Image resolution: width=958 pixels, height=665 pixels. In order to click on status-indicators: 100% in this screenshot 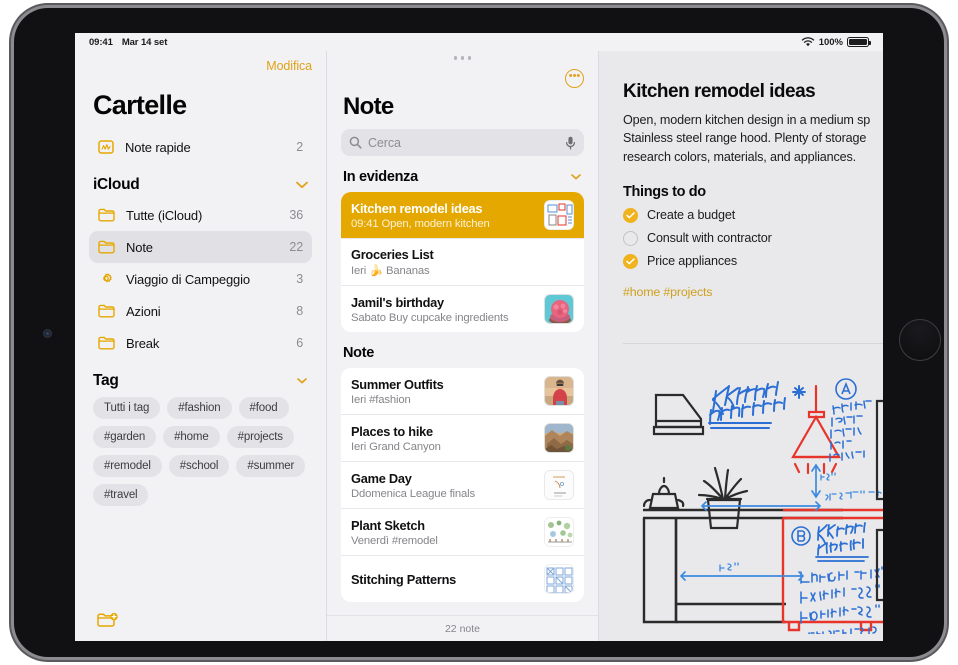, I will do `click(836, 42)`.